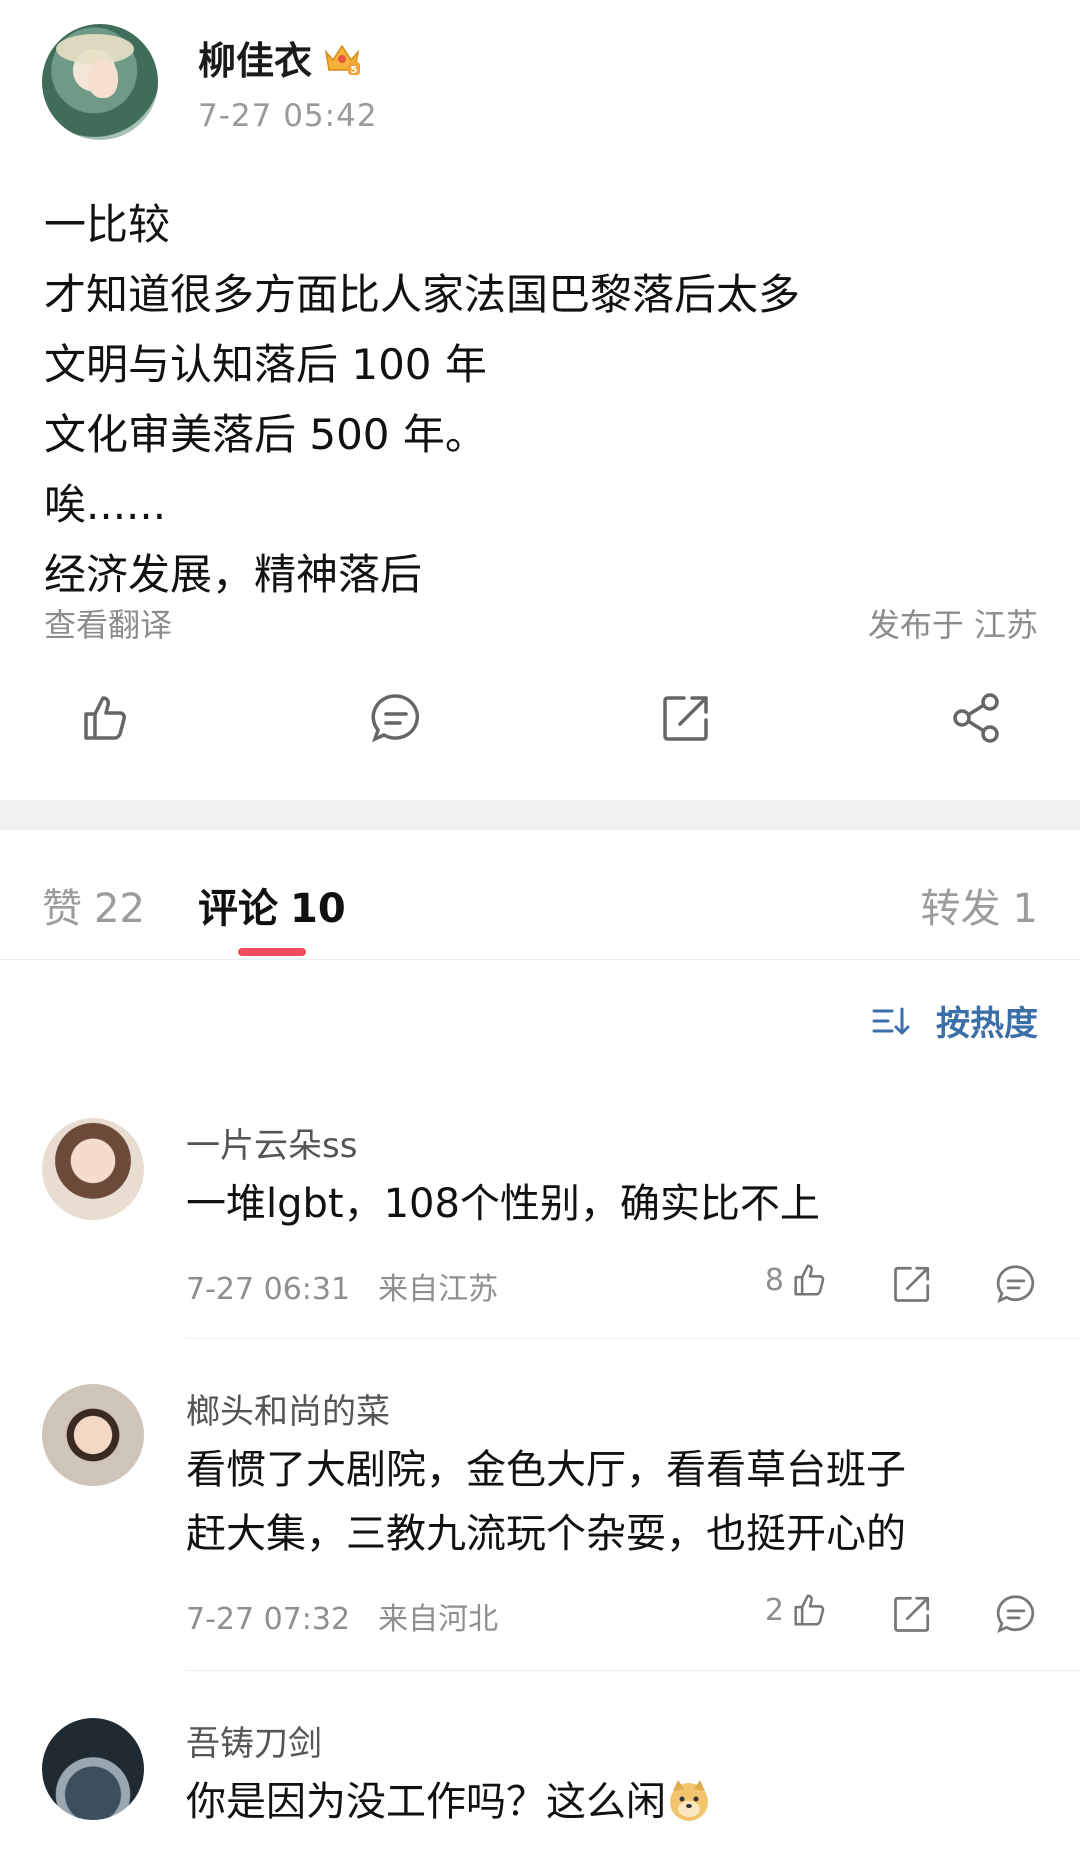 The width and height of the screenshot is (1080, 1854). What do you see at coordinates (271, 1142) in the screenshot?
I see `commenter-name: 一片云朵ss` at bounding box center [271, 1142].